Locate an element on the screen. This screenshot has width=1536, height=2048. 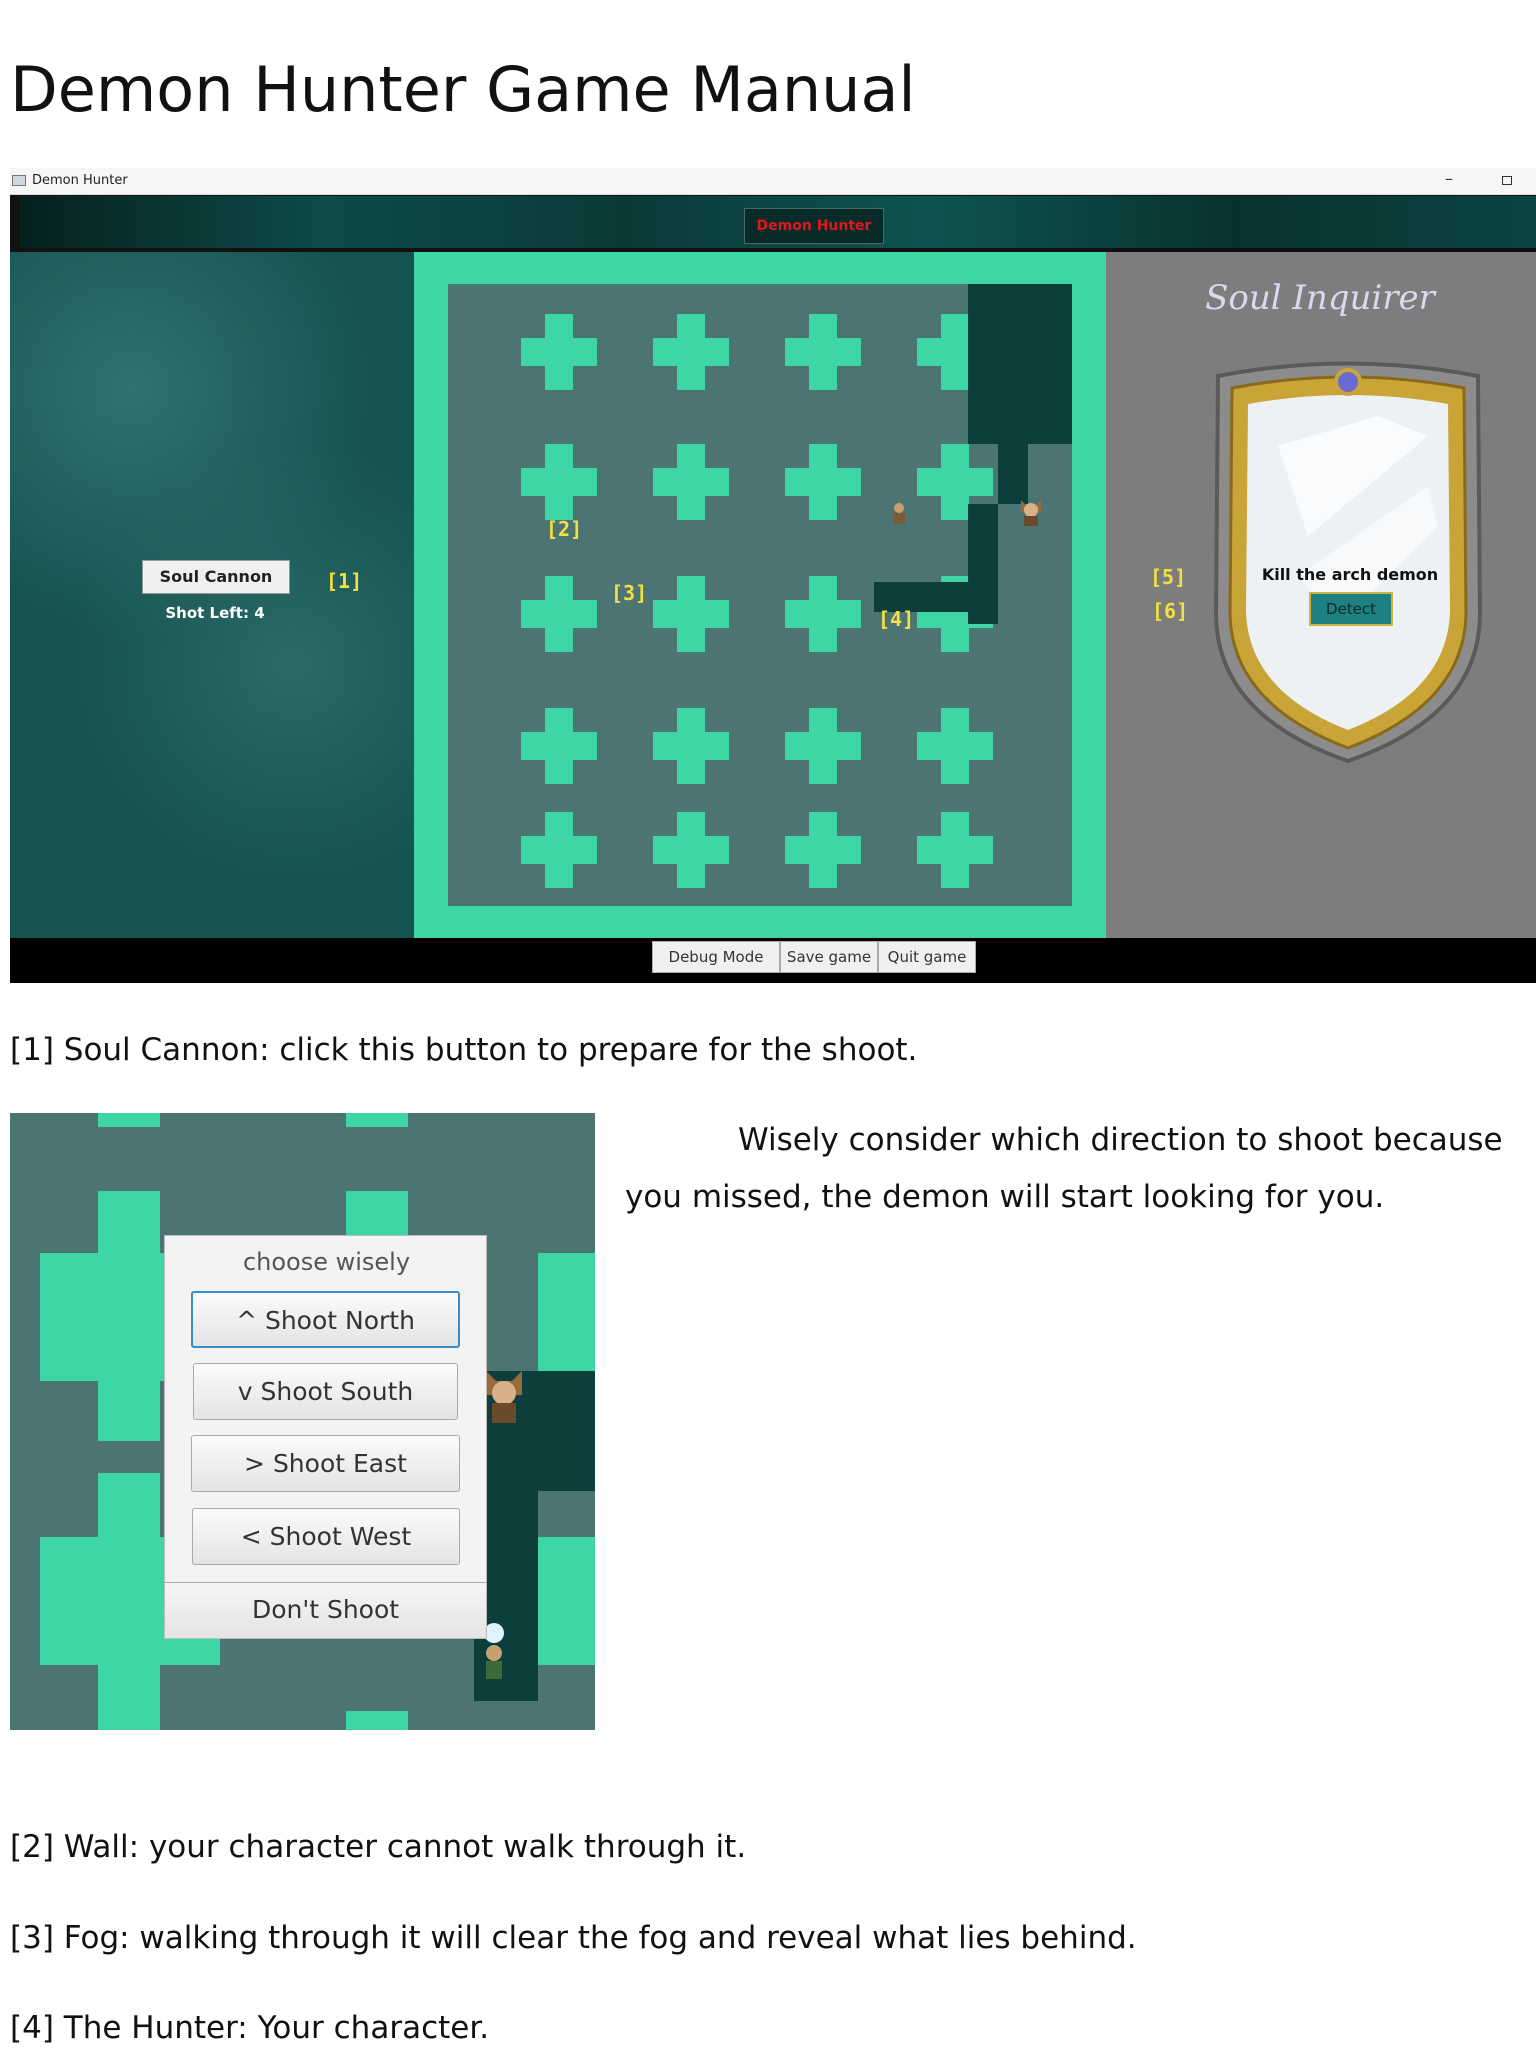
soul-cannon-button: Soul Cannon is located at coordinates (216, 577).